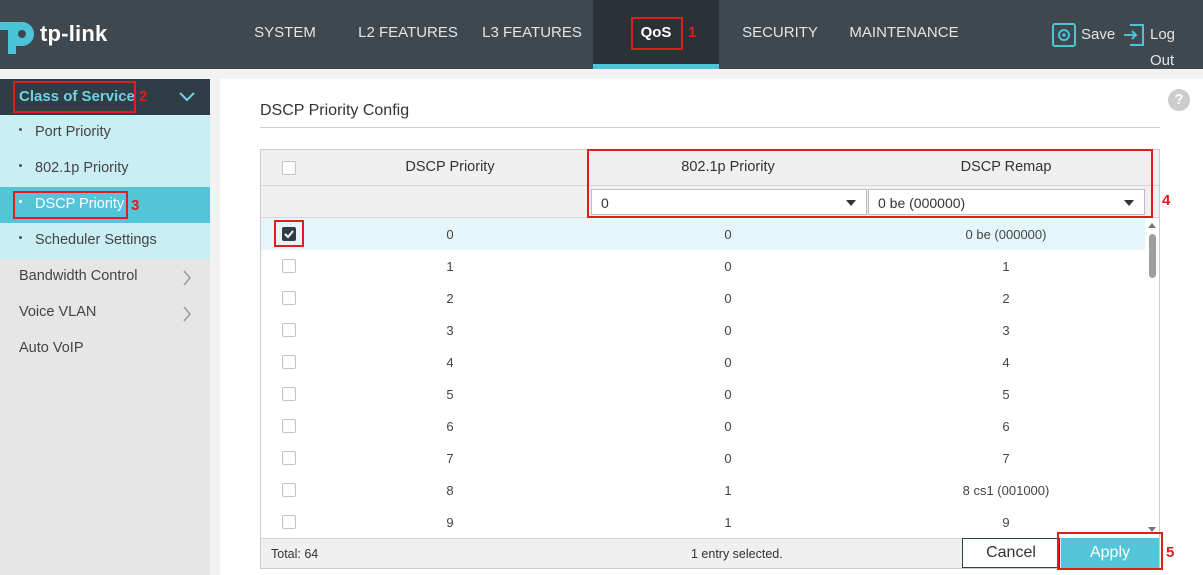  Describe the element at coordinates (105, 313) in the screenshot. I see `sidebar-item-voice-vlan: Voice VLAN` at that location.